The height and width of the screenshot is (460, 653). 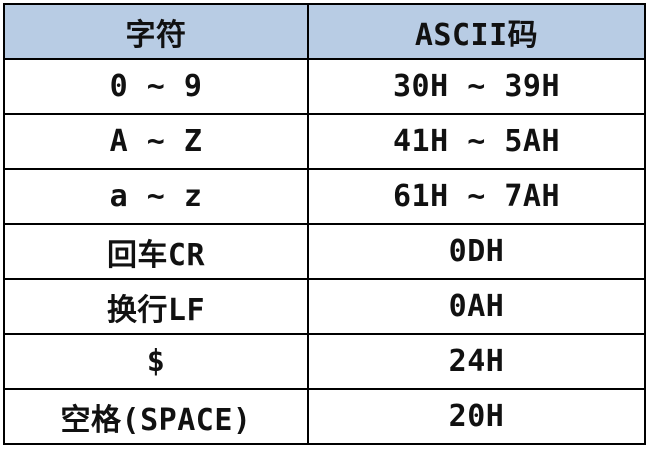 I want to click on table-row: 回车CR 0DH, so click(x=324, y=251).